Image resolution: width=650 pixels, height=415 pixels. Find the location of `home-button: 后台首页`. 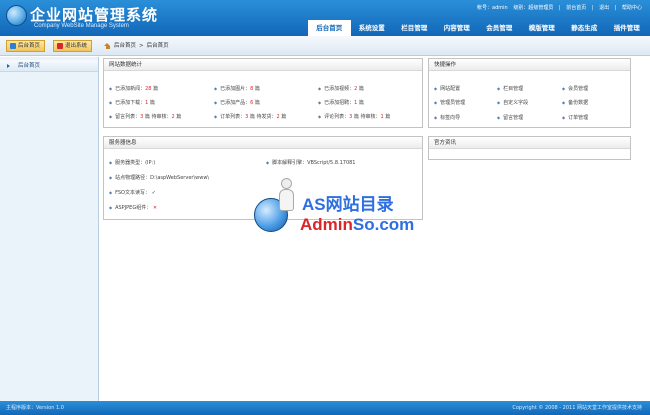

home-button: 后台首页 is located at coordinates (26, 46).